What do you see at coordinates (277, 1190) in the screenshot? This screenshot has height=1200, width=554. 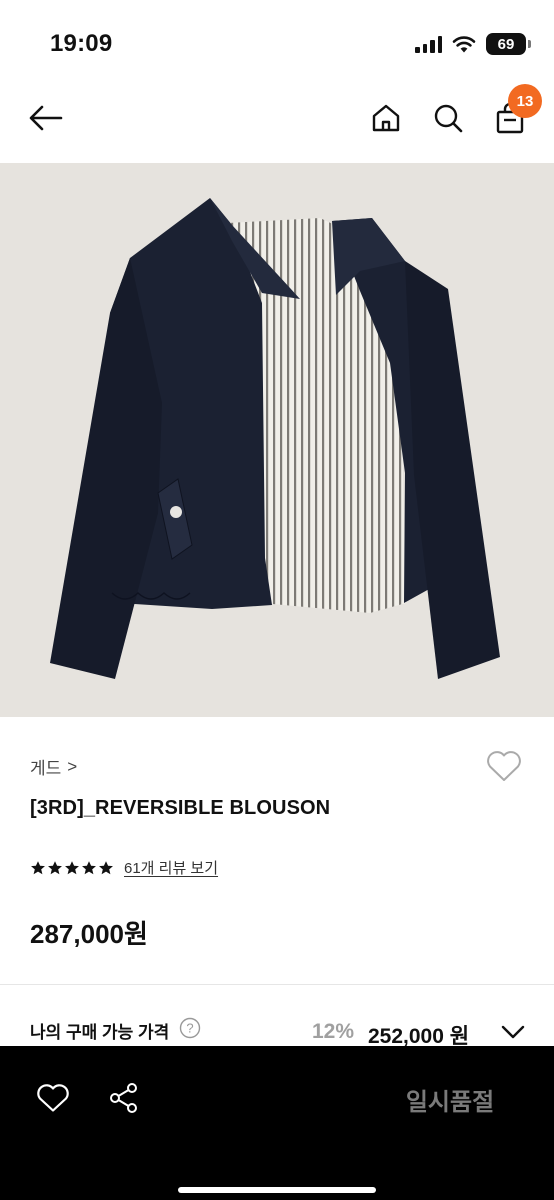 I see `home-indicator` at bounding box center [277, 1190].